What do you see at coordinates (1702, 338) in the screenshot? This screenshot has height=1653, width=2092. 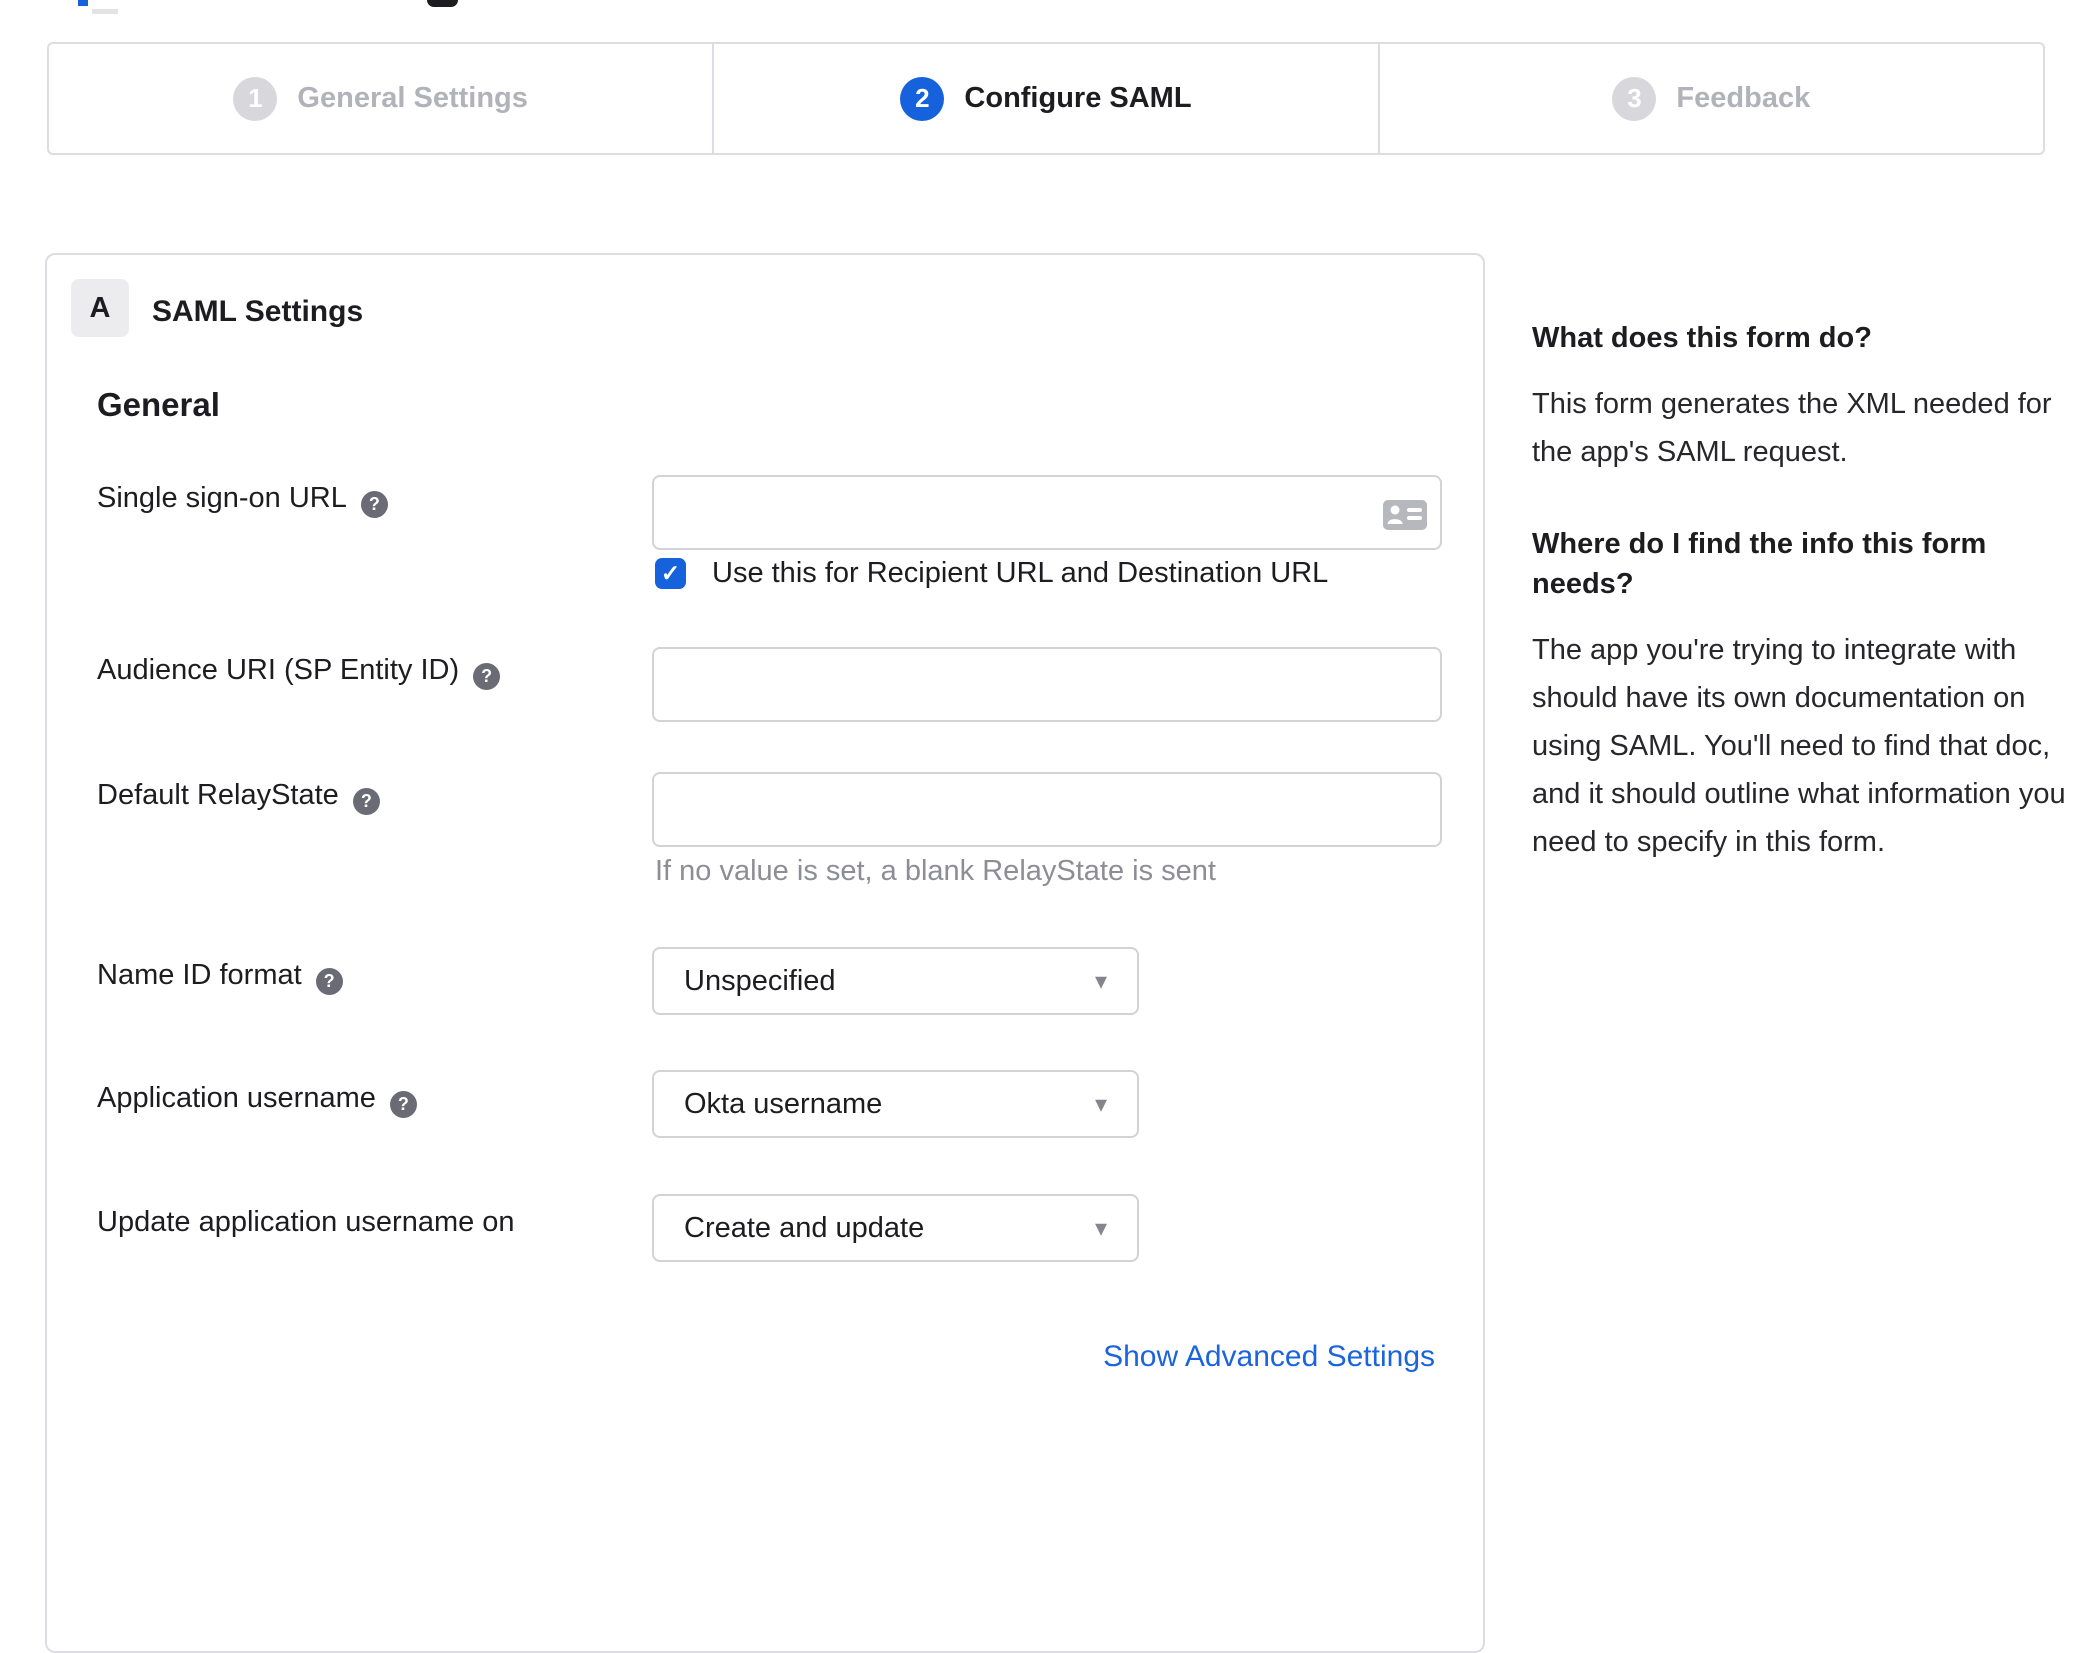 I see `sidebar-heading-what: What does this form do?` at bounding box center [1702, 338].